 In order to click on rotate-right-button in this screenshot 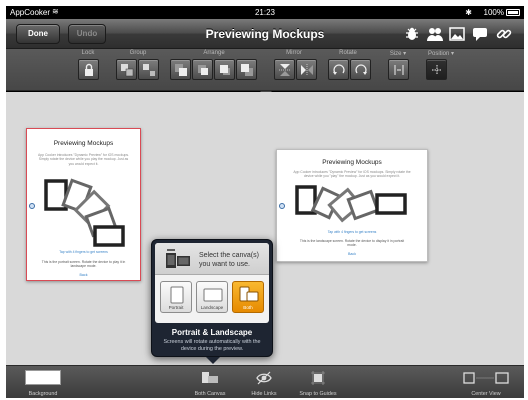, I will do `click(360, 69)`.